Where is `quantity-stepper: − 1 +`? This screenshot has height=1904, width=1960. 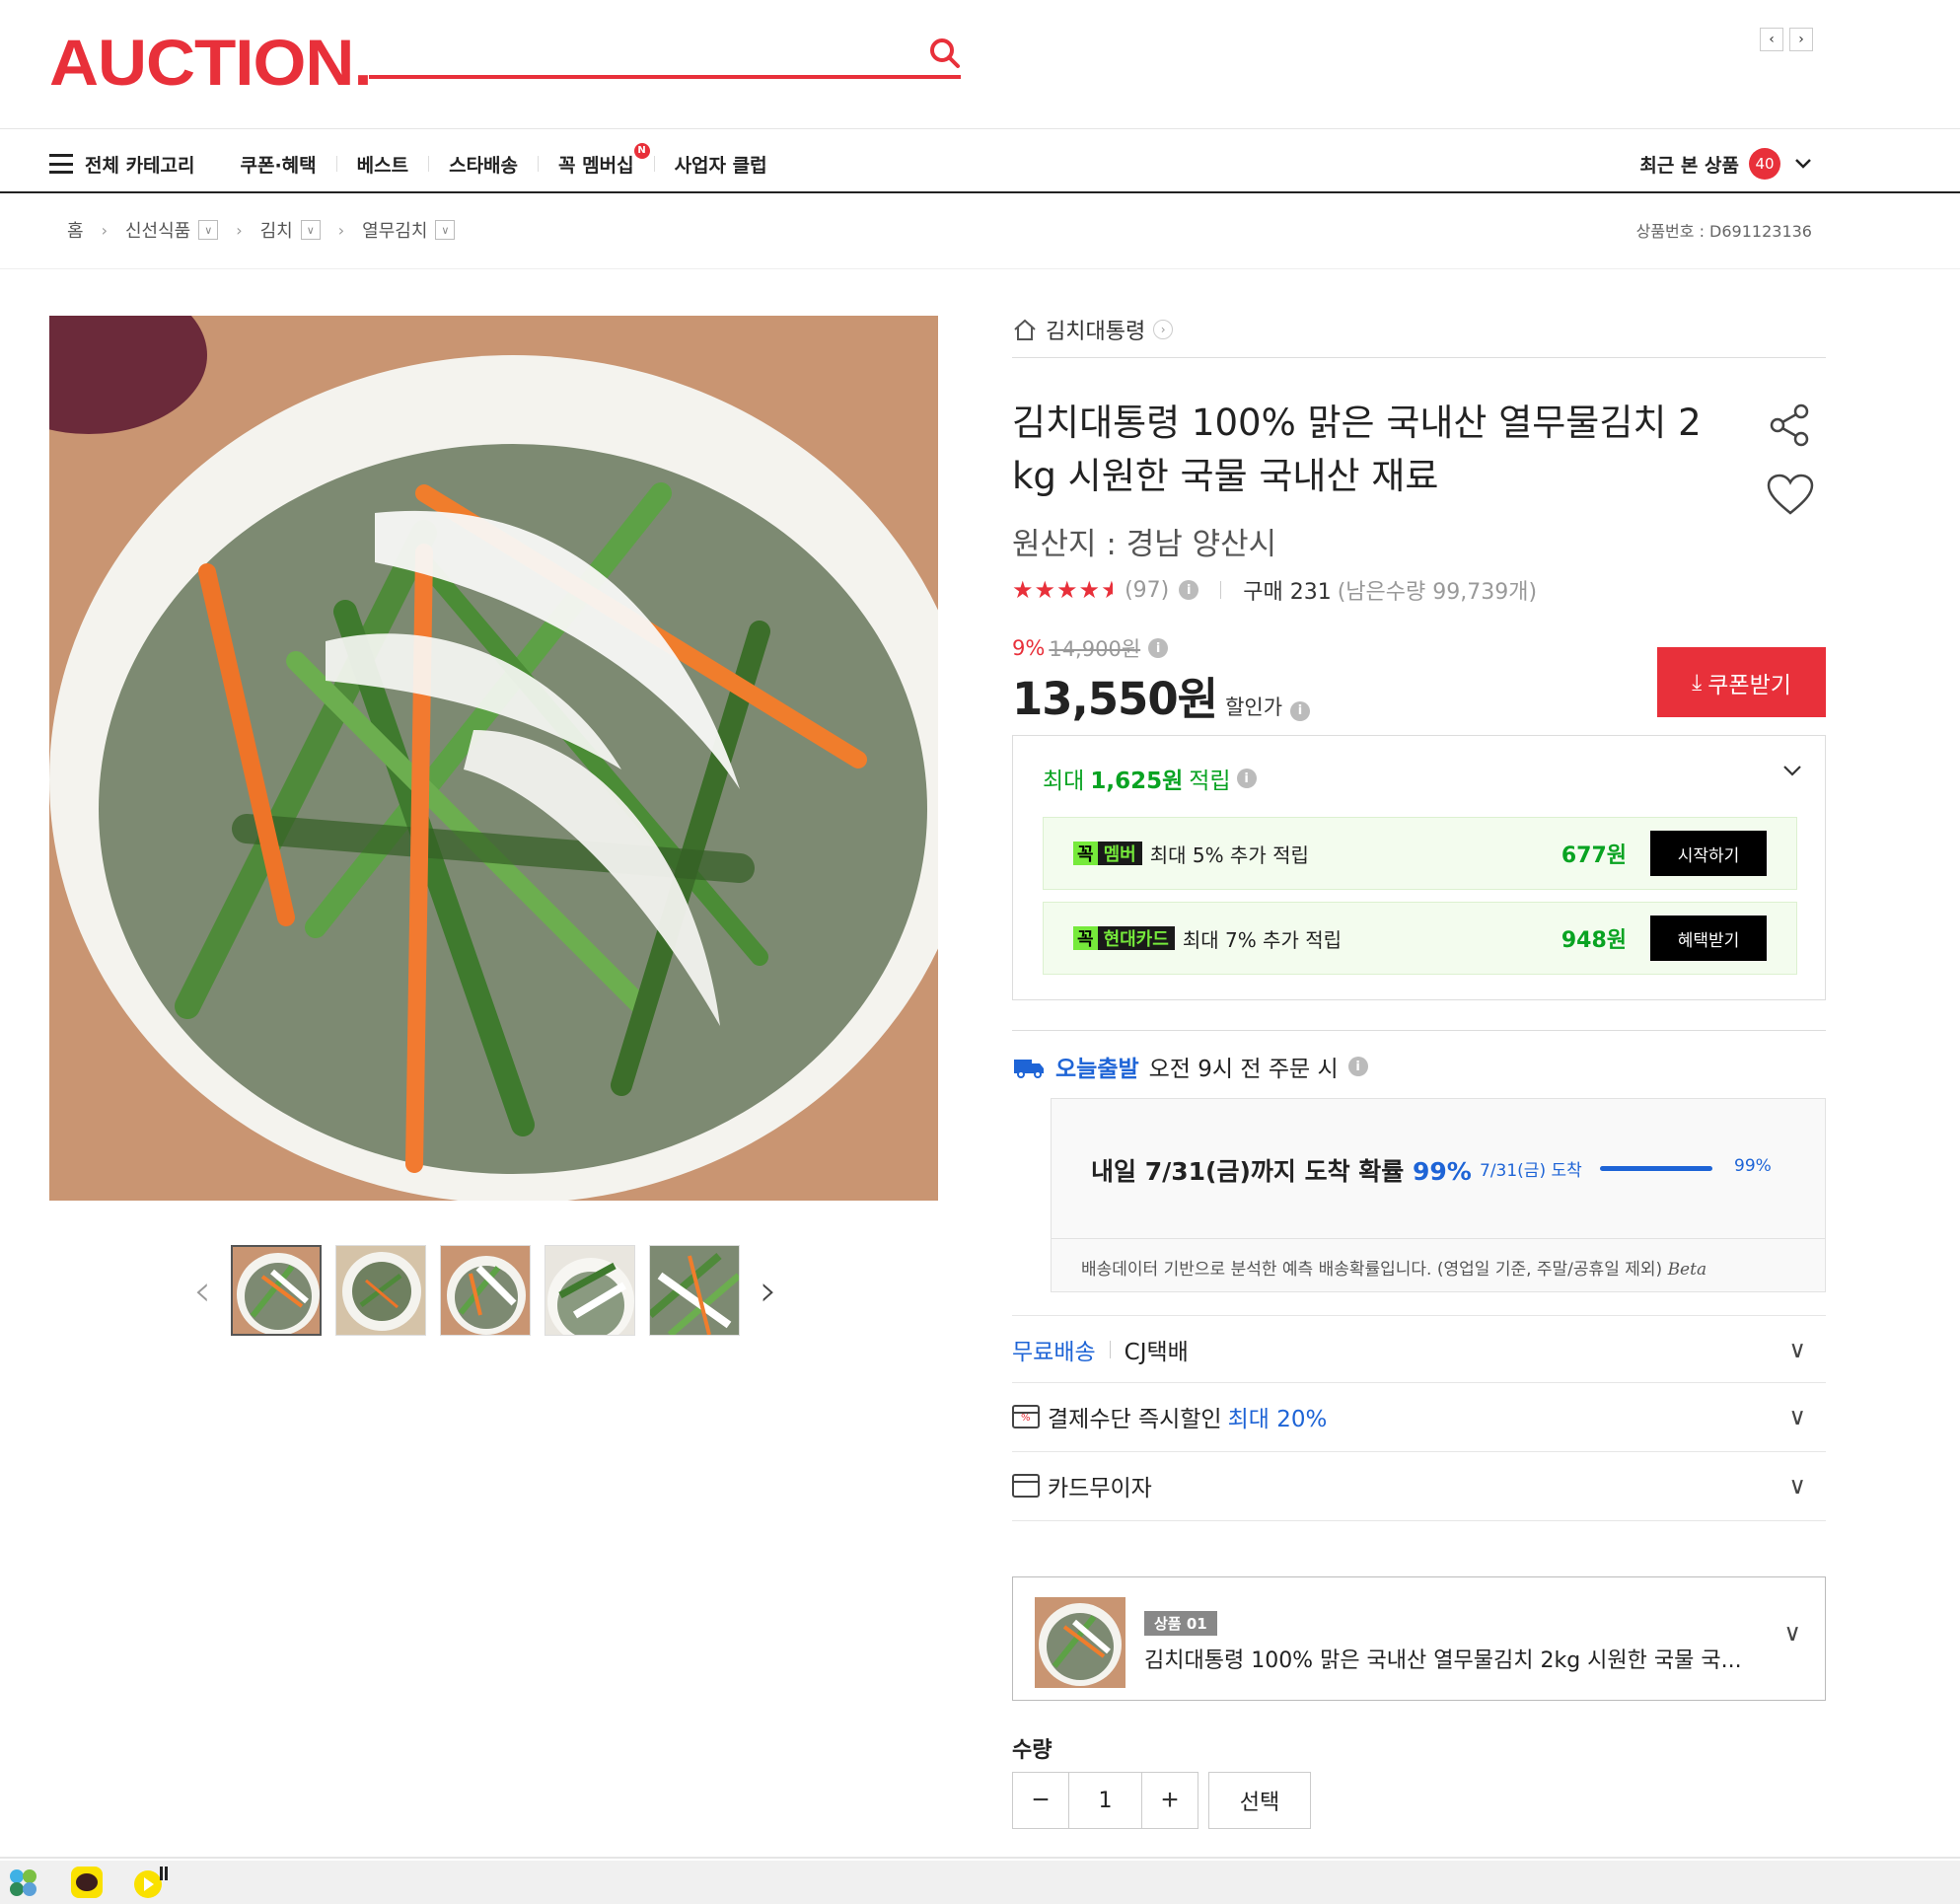 quantity-stepper: − 1 + is located at coordinates (1105, 1800).